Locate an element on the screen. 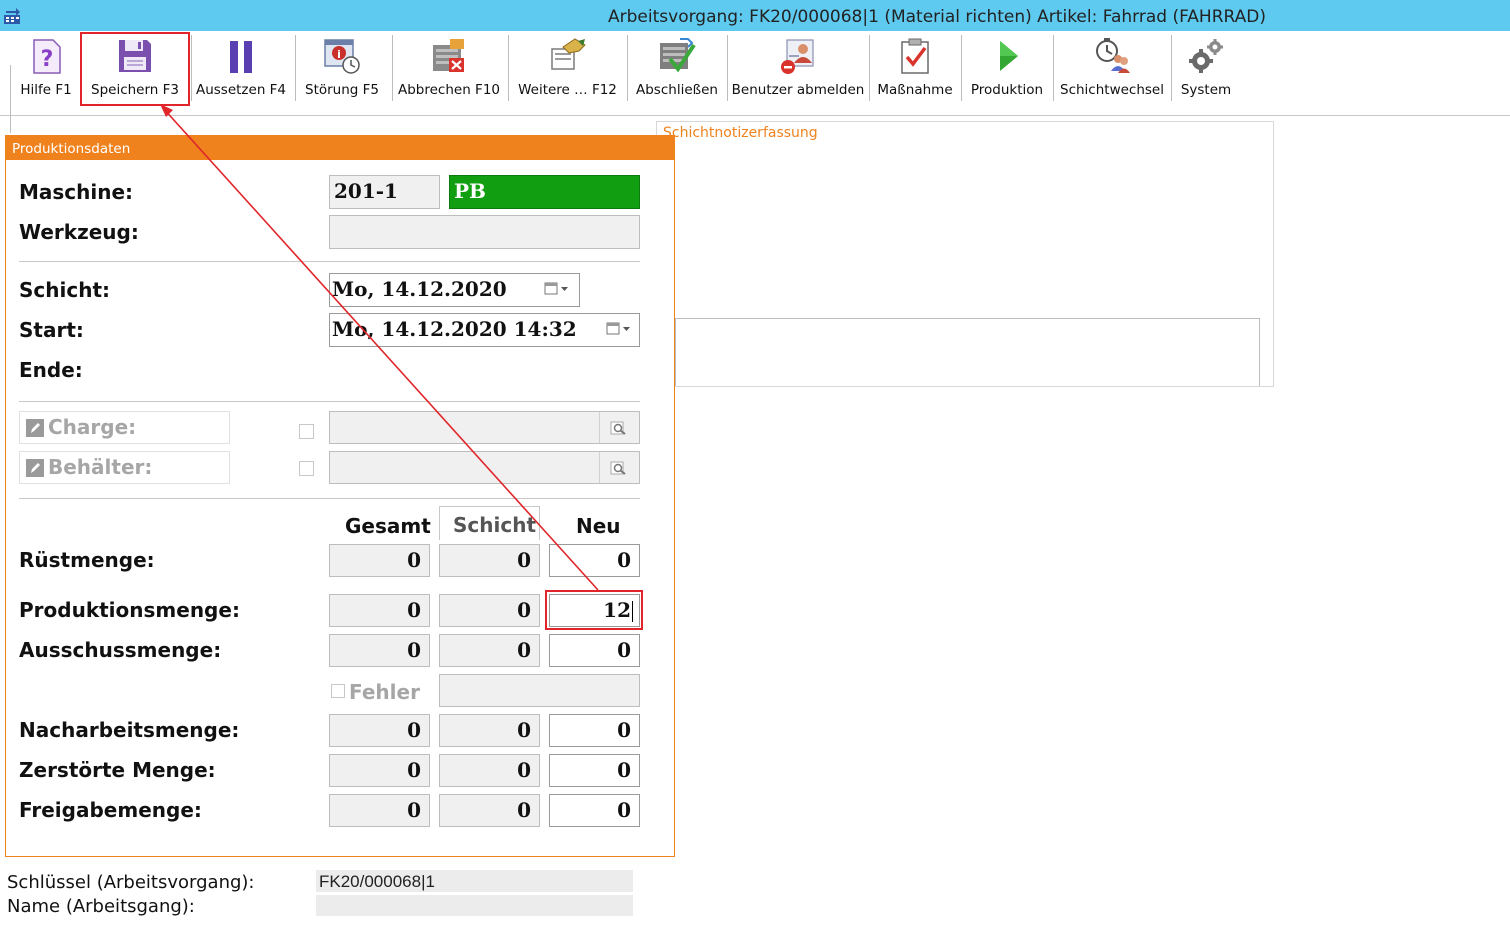 The image size is (1510, 947). help-label: Hilfe F1 is located at coordinates (46, 90).